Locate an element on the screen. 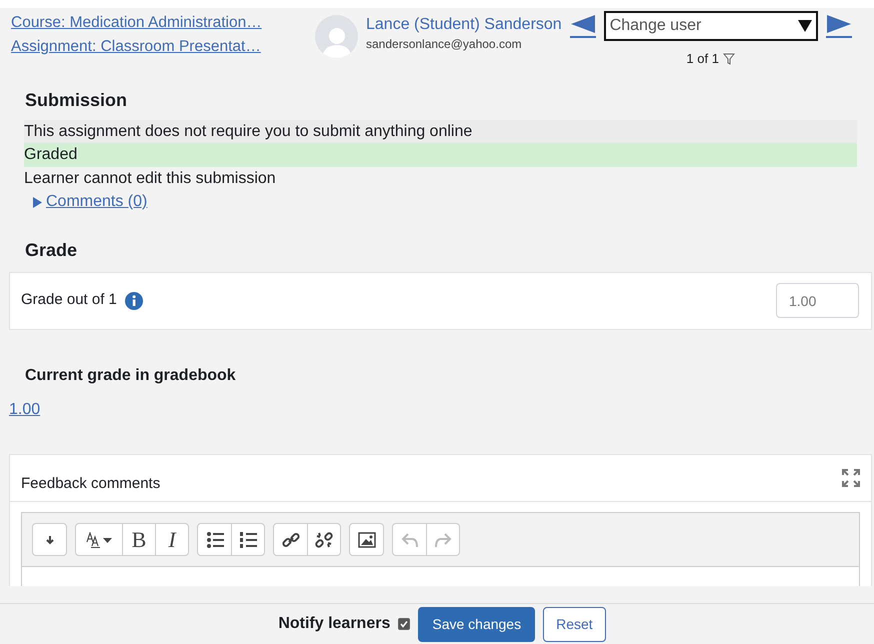 The height and width of the screenshot is (644, 874). avatar-placeholder is located at coordinates (336, 36).